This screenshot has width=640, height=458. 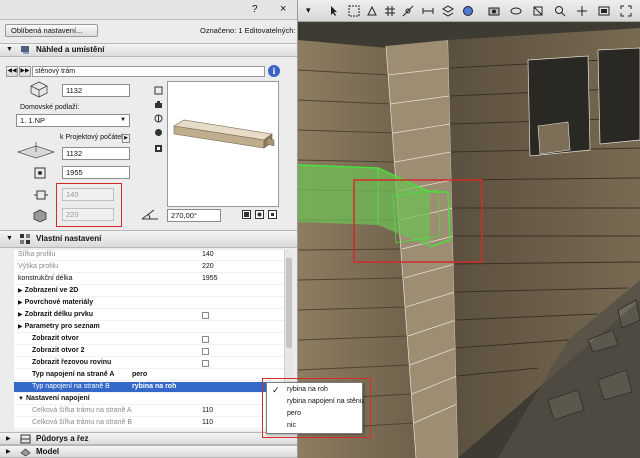 I want to click on section-view-icon, so click(x=158, y=148).